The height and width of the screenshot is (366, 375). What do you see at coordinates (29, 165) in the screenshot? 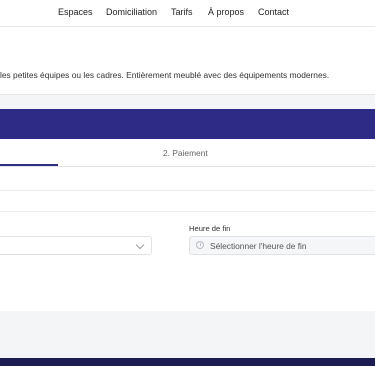
I see `active-step-indicator` at bounding box center [29, 165].